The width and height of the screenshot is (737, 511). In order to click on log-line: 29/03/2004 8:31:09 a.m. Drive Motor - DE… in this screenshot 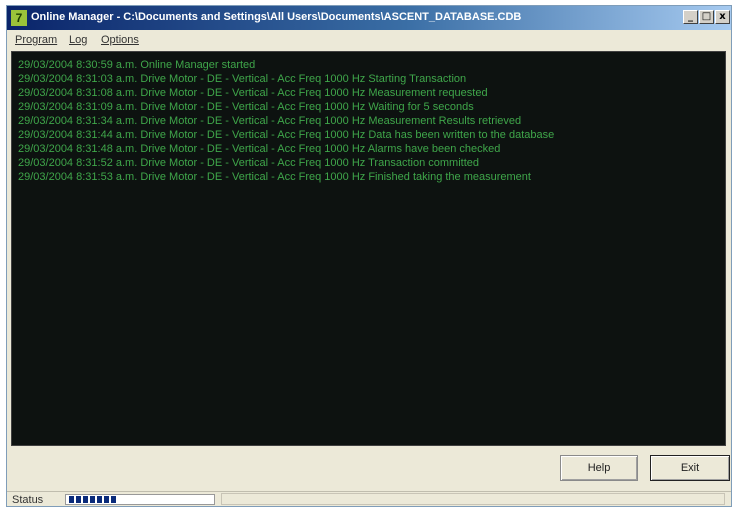, I will do `click(246, 107)`.